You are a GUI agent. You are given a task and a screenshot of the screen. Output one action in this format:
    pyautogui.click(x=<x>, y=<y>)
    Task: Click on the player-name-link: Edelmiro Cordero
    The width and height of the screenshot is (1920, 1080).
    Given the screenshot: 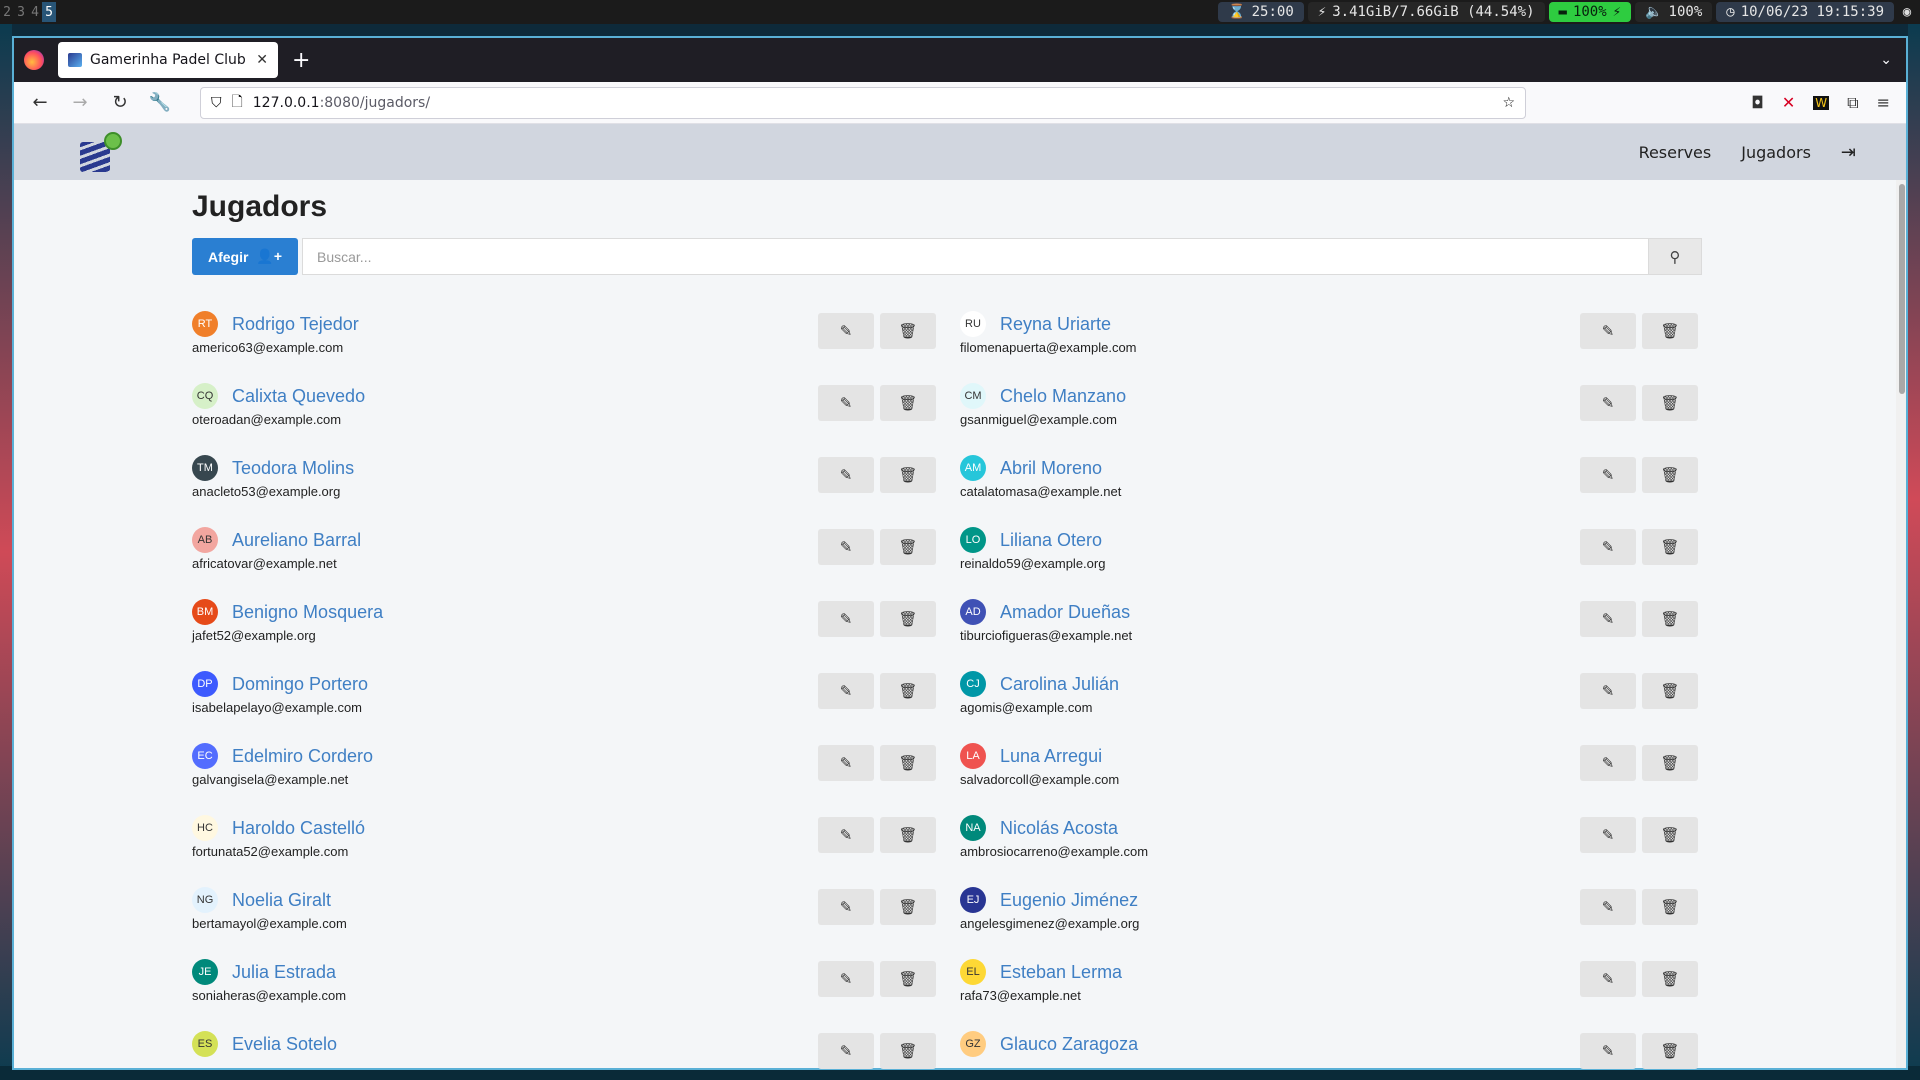 What is the action you would take?
    pyautogui.click(x=302, y=756)
    